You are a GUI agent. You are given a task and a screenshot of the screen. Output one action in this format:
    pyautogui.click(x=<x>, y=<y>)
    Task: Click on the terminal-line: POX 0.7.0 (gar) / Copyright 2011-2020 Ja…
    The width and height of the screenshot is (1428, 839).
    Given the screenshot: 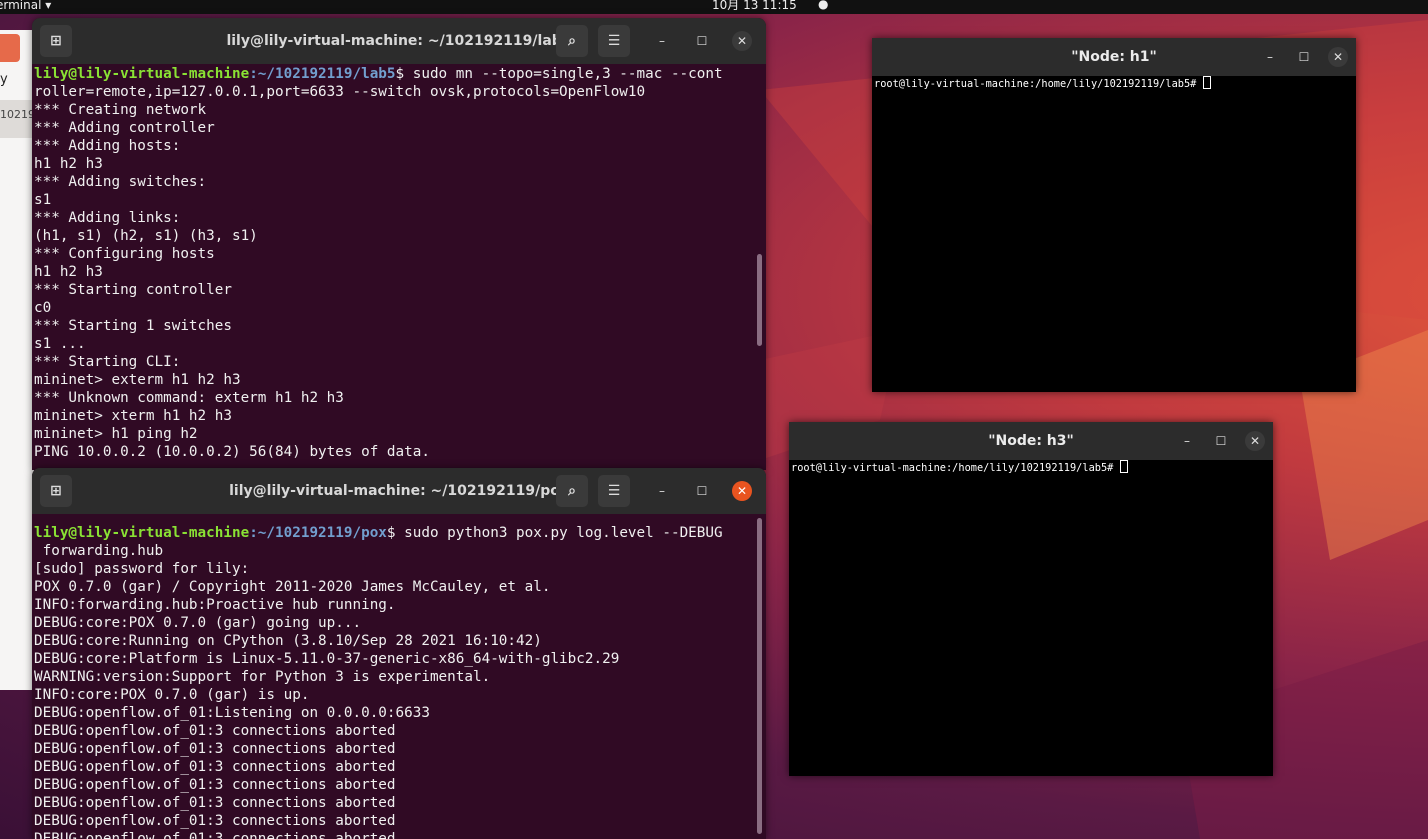 What is the action you would take?
    pyautogui.click(x=292, y=587)
    